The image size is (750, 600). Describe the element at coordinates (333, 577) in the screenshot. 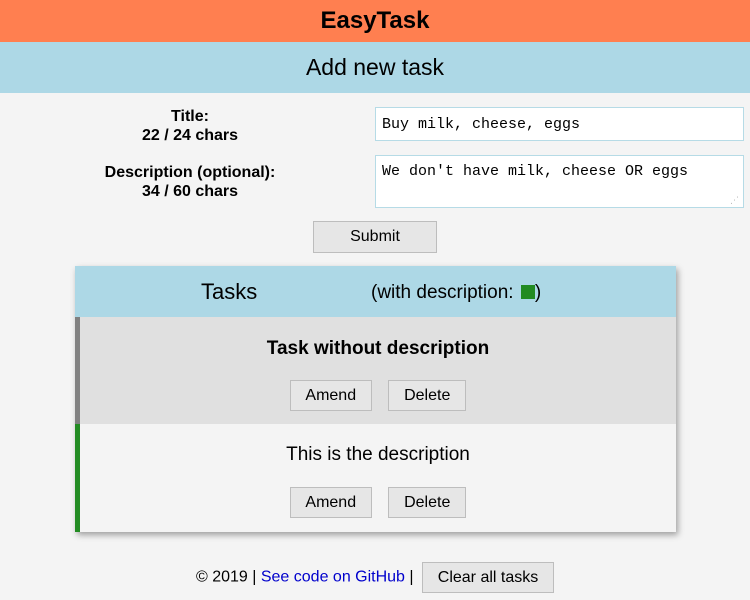

I see `github-link: See code on GitHub` at that location.